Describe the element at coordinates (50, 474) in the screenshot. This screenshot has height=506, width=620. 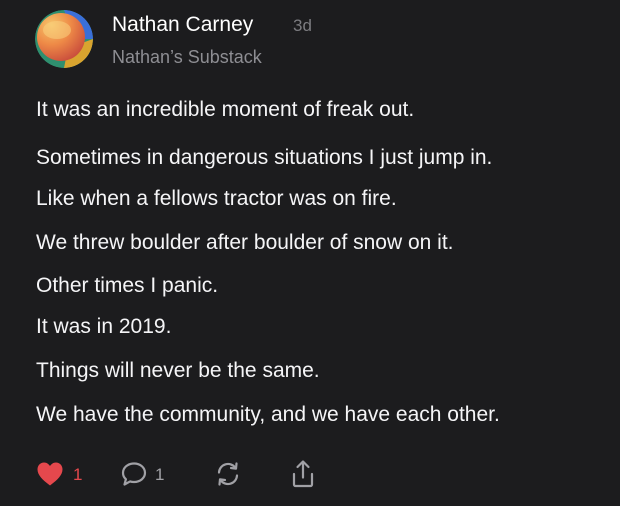
I see `heart-icon` at that location.